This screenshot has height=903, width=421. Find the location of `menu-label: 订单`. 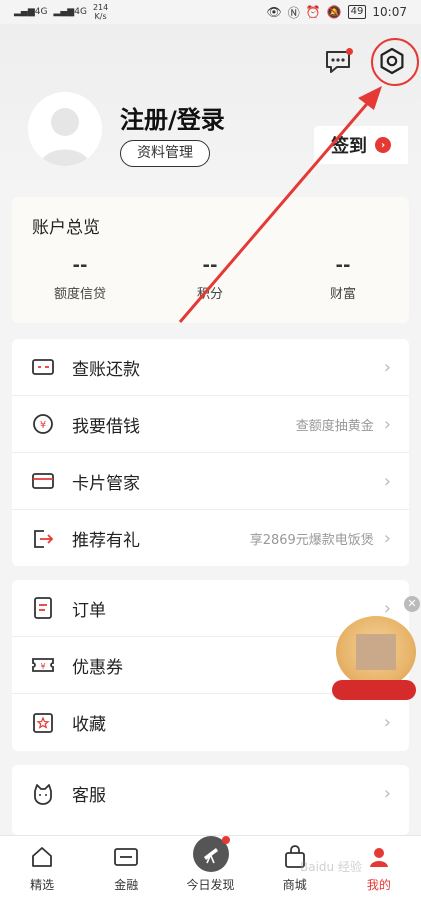

menu-label: 订单 is located at coordinates (89, 610).